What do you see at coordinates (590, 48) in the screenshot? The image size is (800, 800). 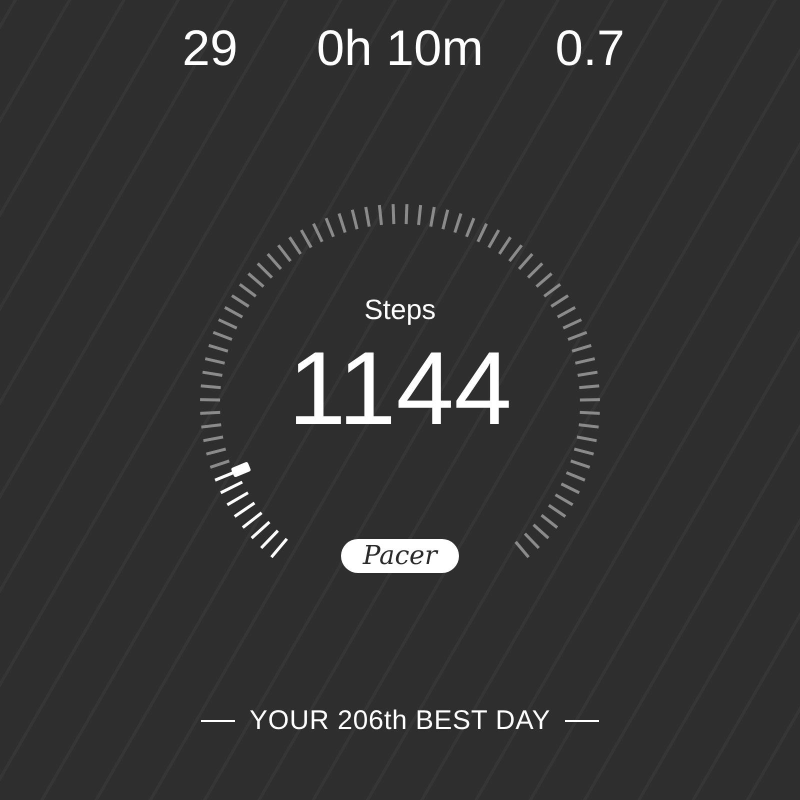 I see `stat-value: 0.7` at bounding box center [590, 48].